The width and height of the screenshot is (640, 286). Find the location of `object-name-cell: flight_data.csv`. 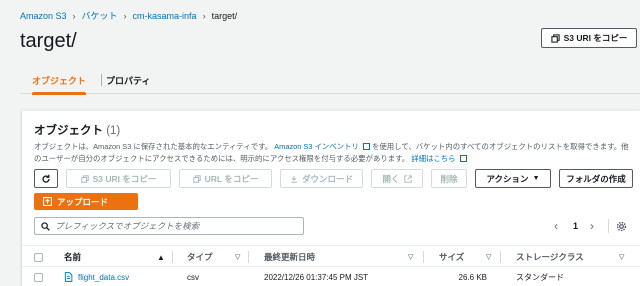

object-name-cell: flight_data.csv is located at coordinates (96, 276).